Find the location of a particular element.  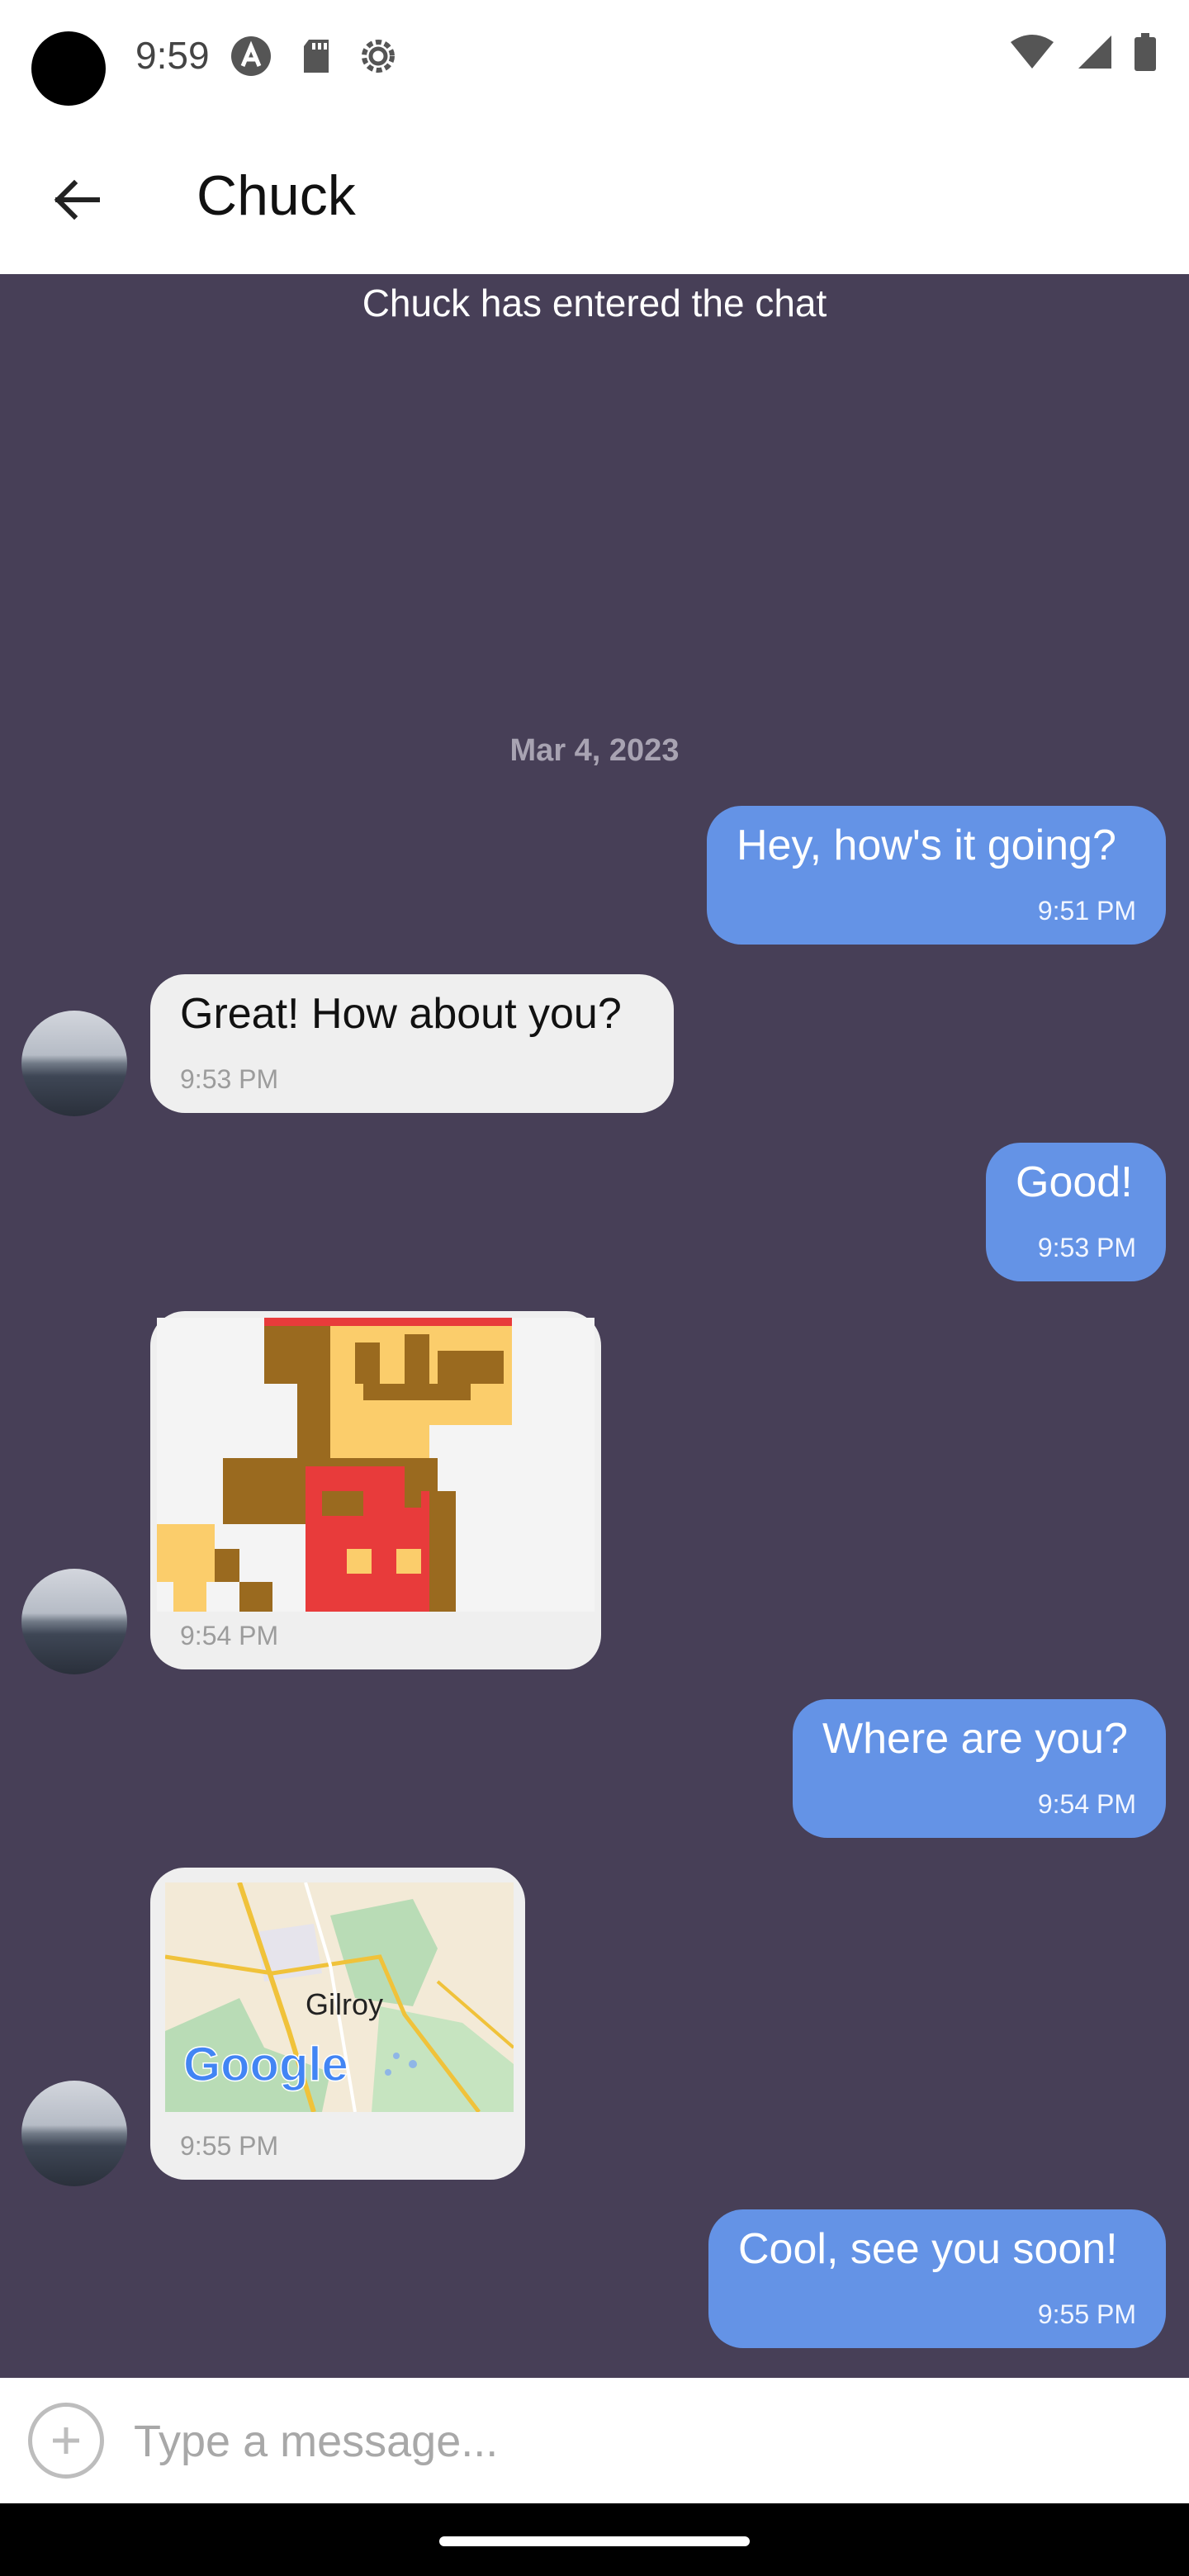

google-map-logo: Google is located at coordinates (265, 2064).